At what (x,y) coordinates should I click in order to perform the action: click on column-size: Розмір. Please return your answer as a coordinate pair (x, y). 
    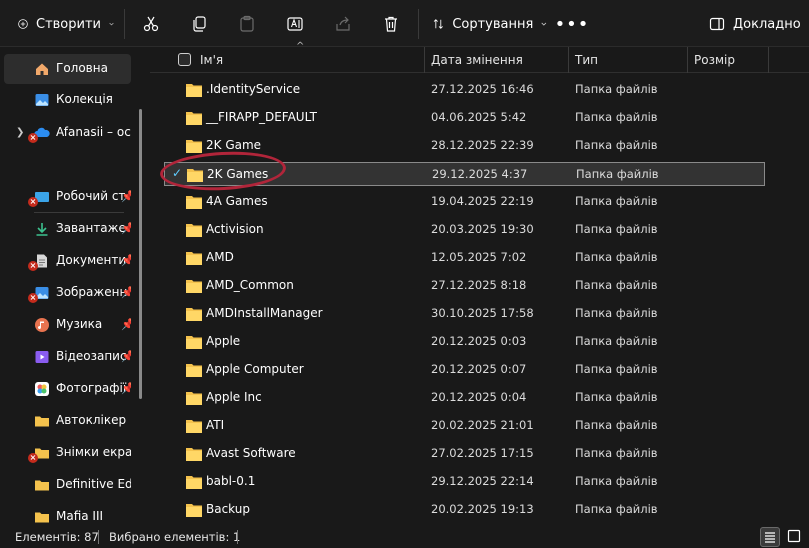
    Looking at the image, I should click on (728, 60).